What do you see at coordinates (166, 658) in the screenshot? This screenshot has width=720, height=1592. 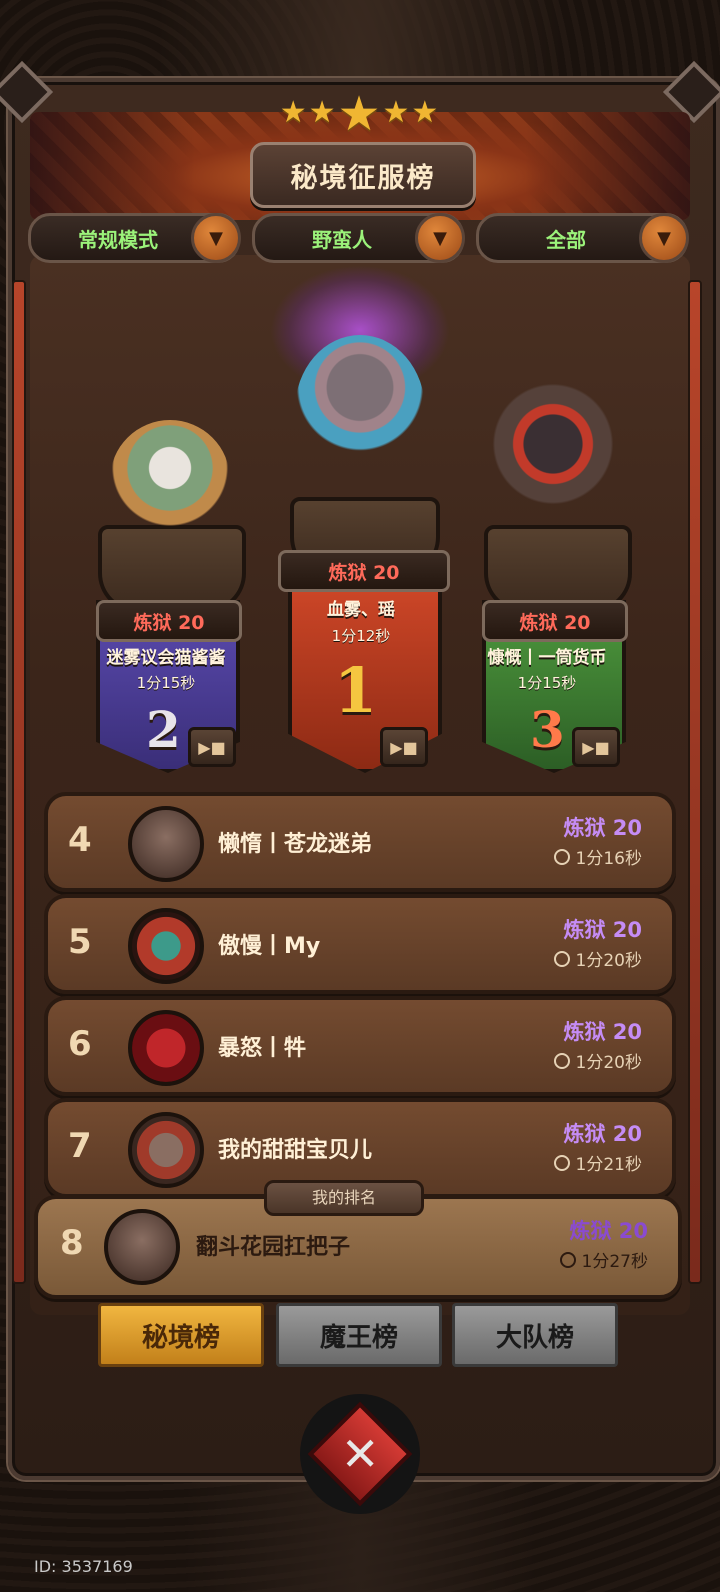 I see `player-name: 迷雾议会猫酱酱` at bounding box center [166, 658].